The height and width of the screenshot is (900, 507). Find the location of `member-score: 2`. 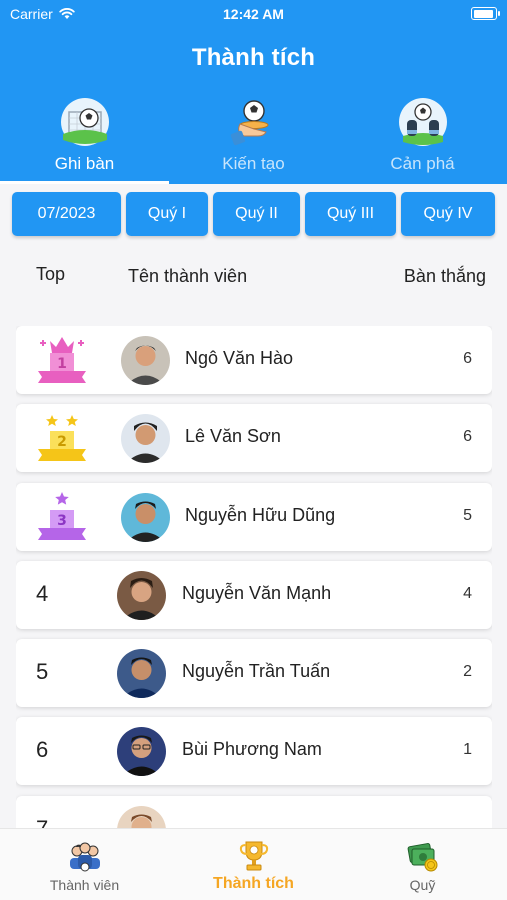

member-score: 2 is located at coordinates (467, 671).